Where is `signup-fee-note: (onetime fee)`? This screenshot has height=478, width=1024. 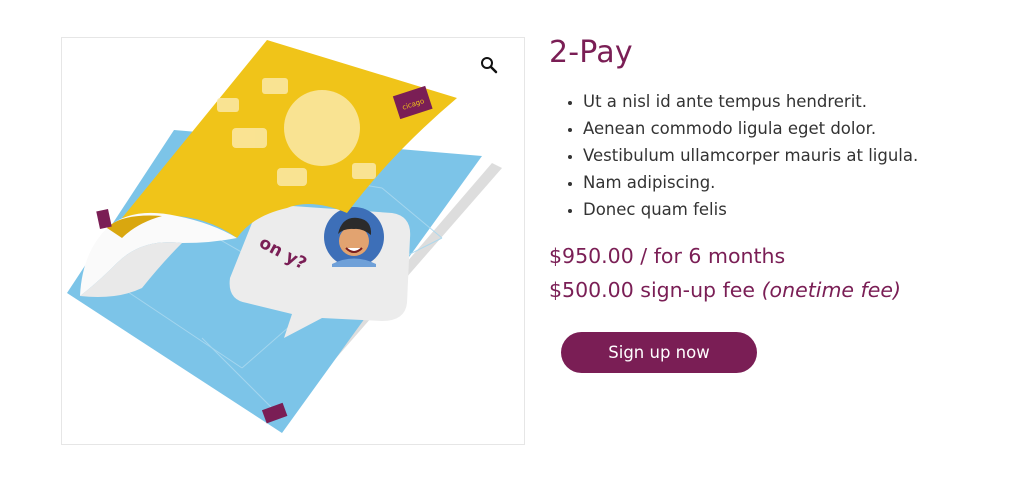
signup-fee-note: (onetime fee) is located at coordinates (831, 290).